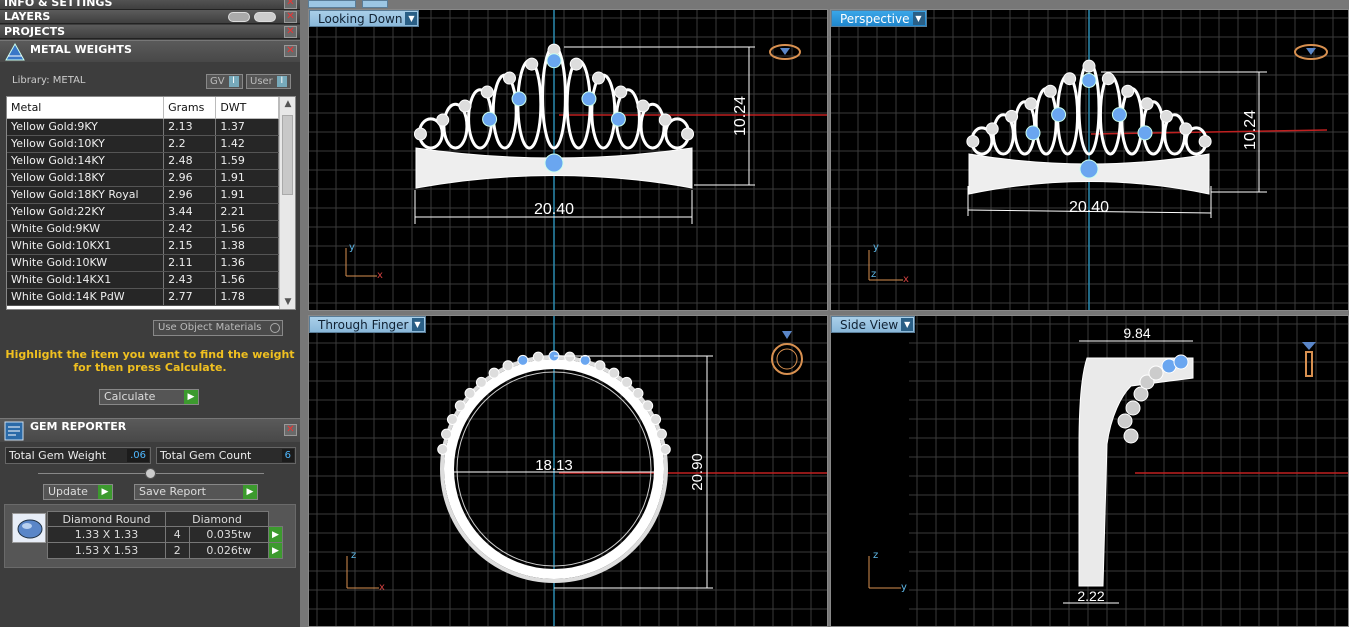  I want to click on table-row: White Gold:14KX1 2.43 1.56, so click(143, 280).